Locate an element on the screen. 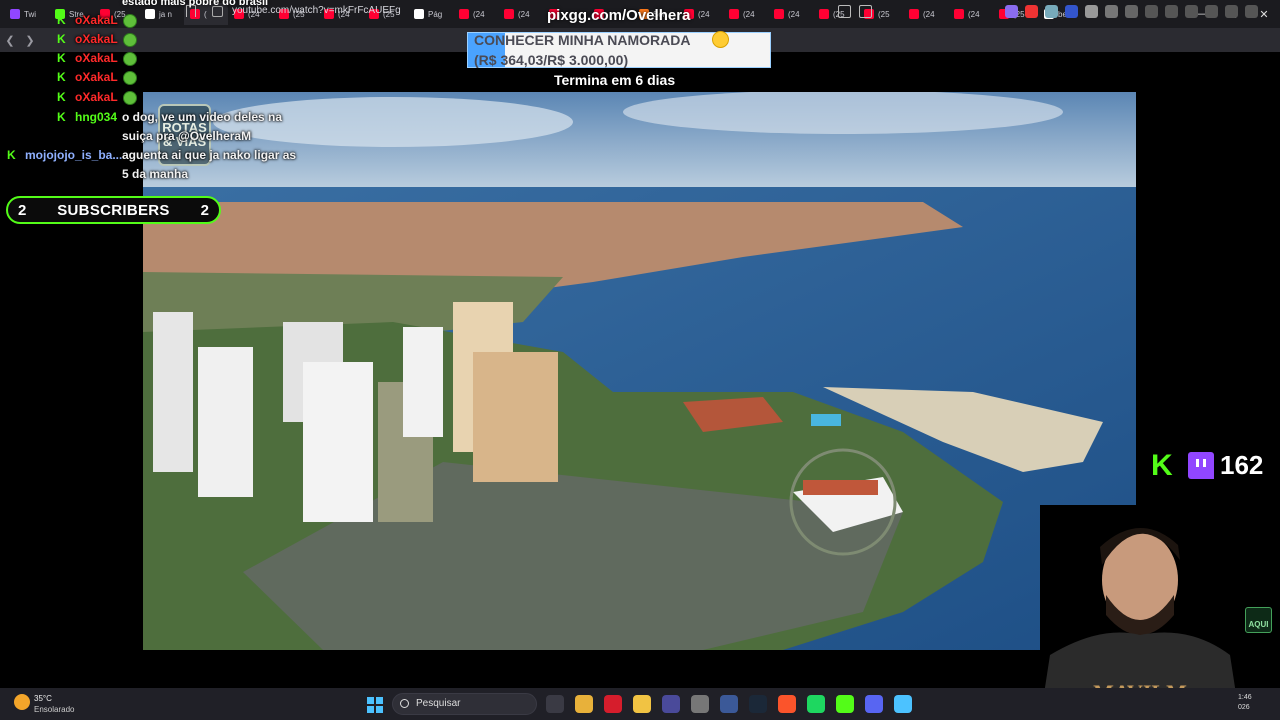 This screenshot has height=720, width=1280. search-icon is located at coordinates (404, 703).